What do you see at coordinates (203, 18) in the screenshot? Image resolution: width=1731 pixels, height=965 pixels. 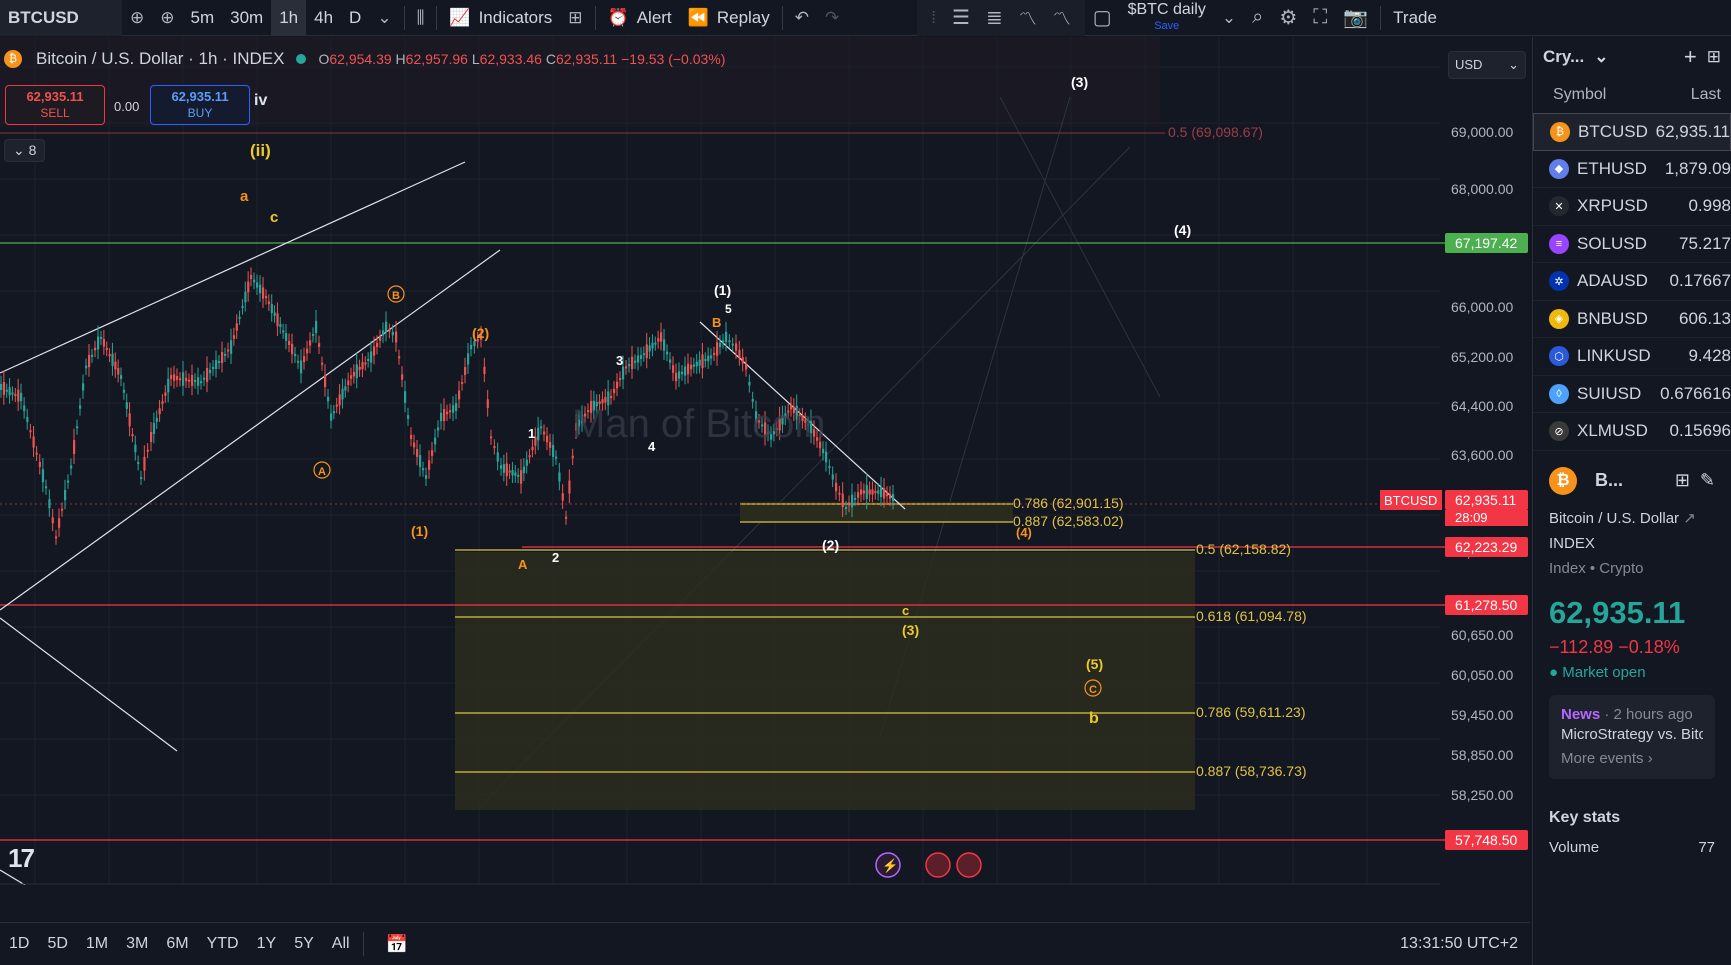 I see `interval-5m: 5m` at bounding box center [203, 18].